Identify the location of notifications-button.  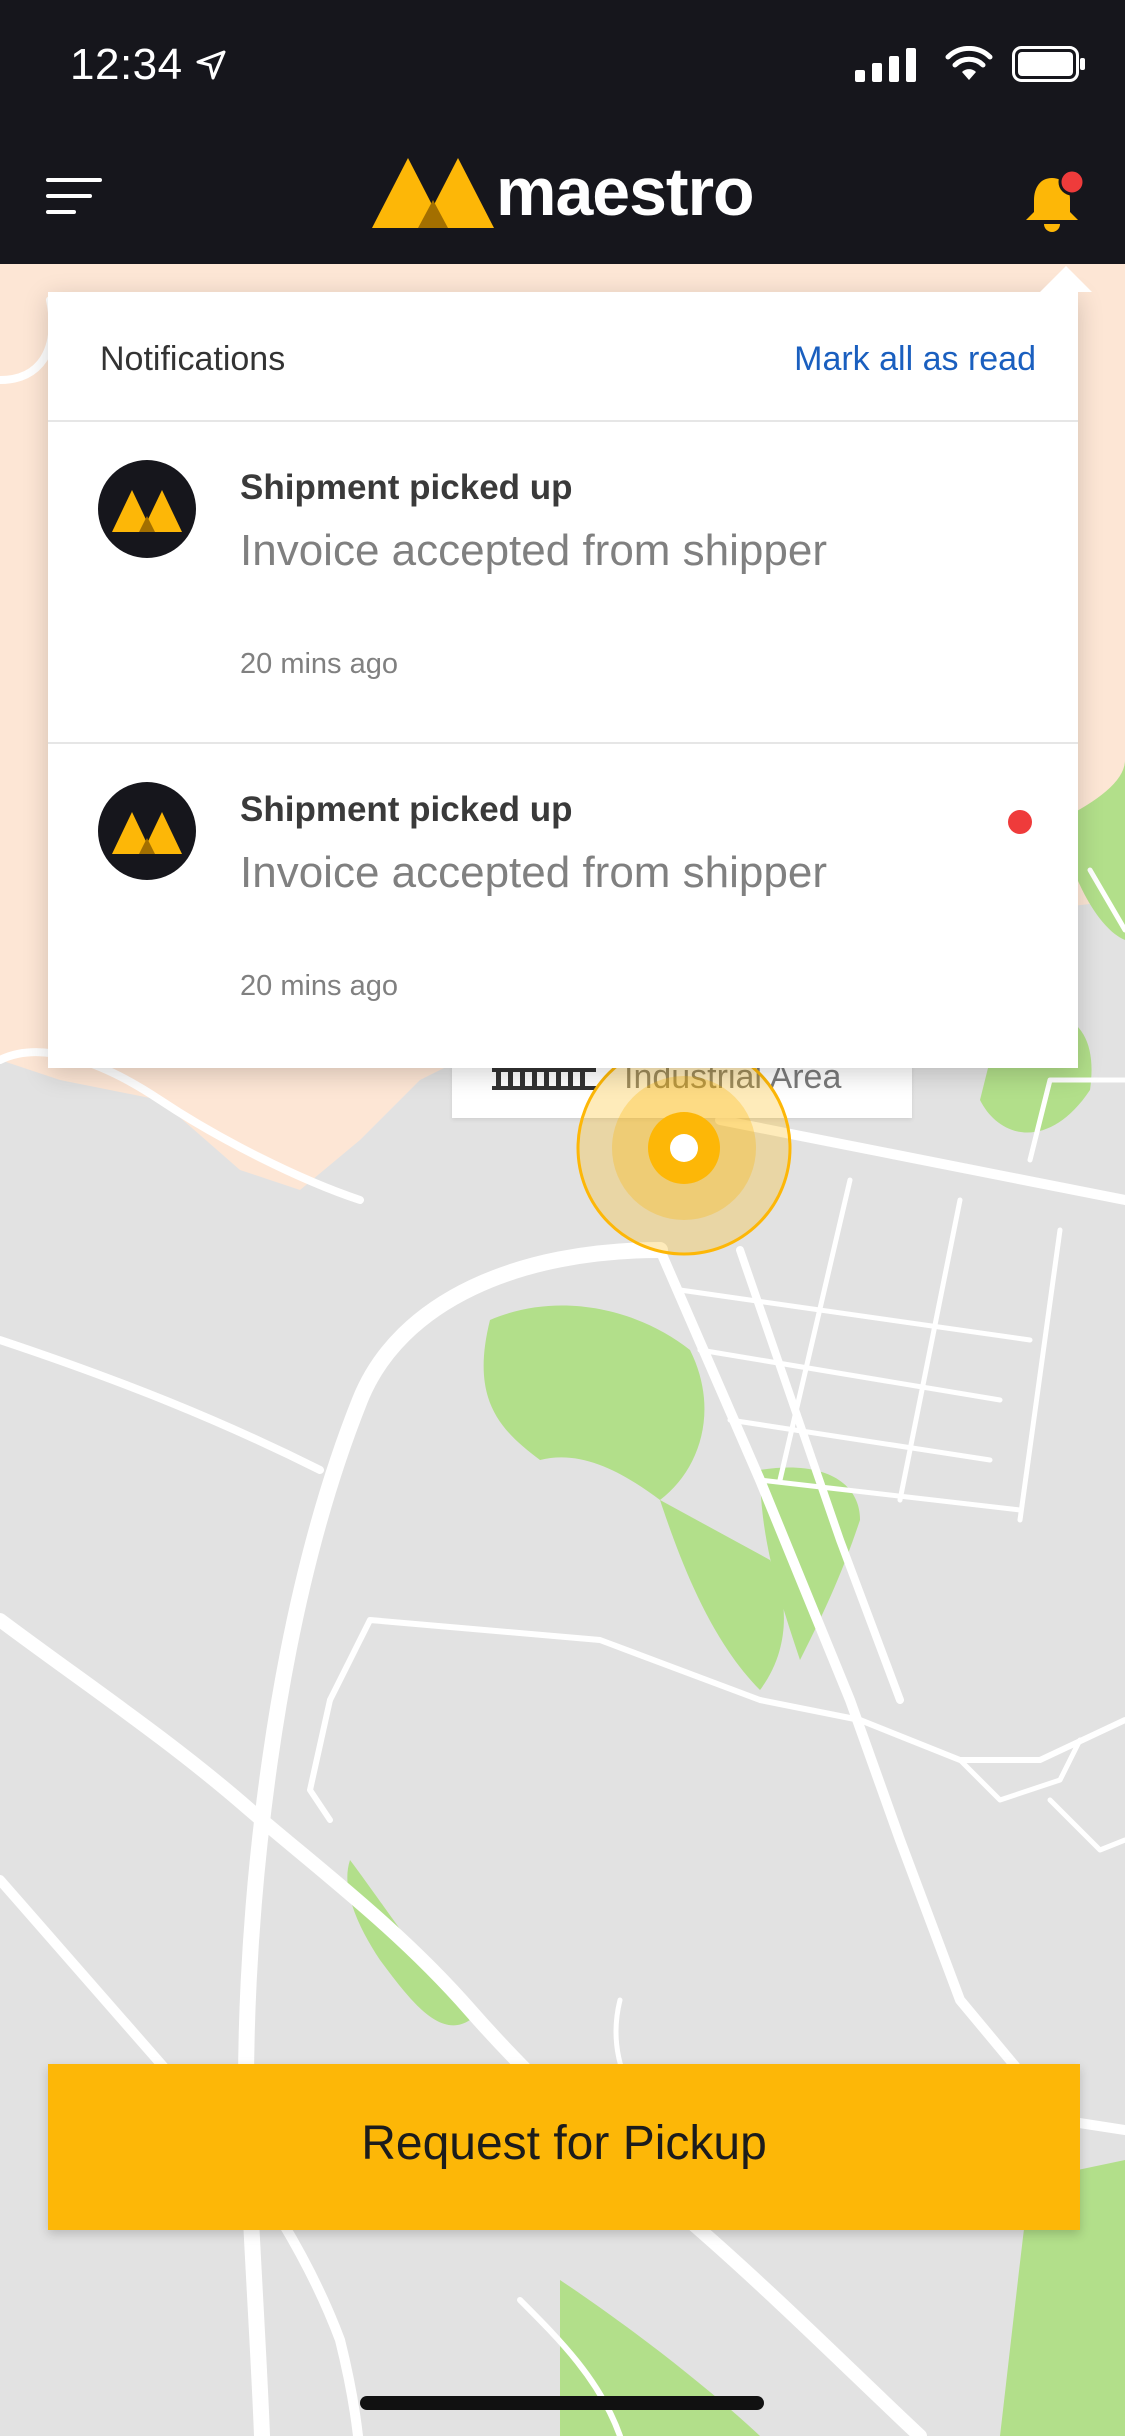
(1055, 201).